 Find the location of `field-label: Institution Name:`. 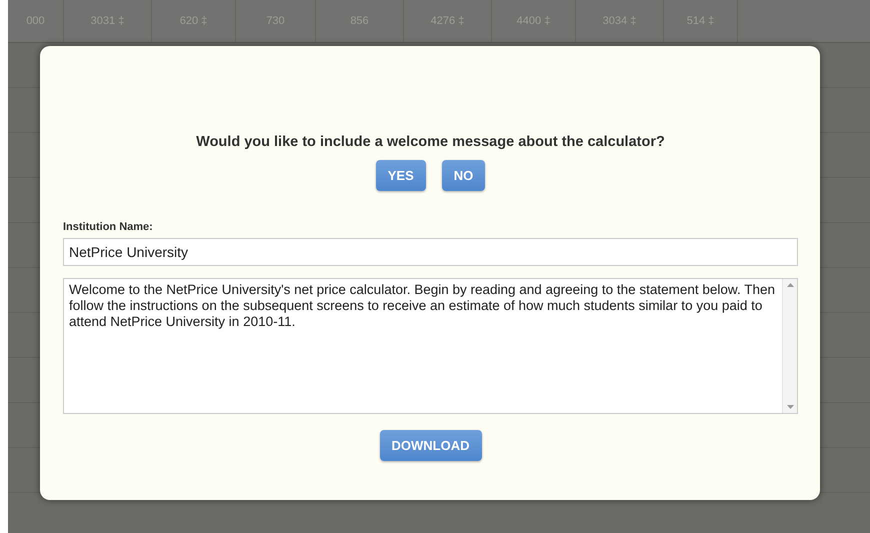

field-label: Institution Name: is located at coordinates (108, 227).